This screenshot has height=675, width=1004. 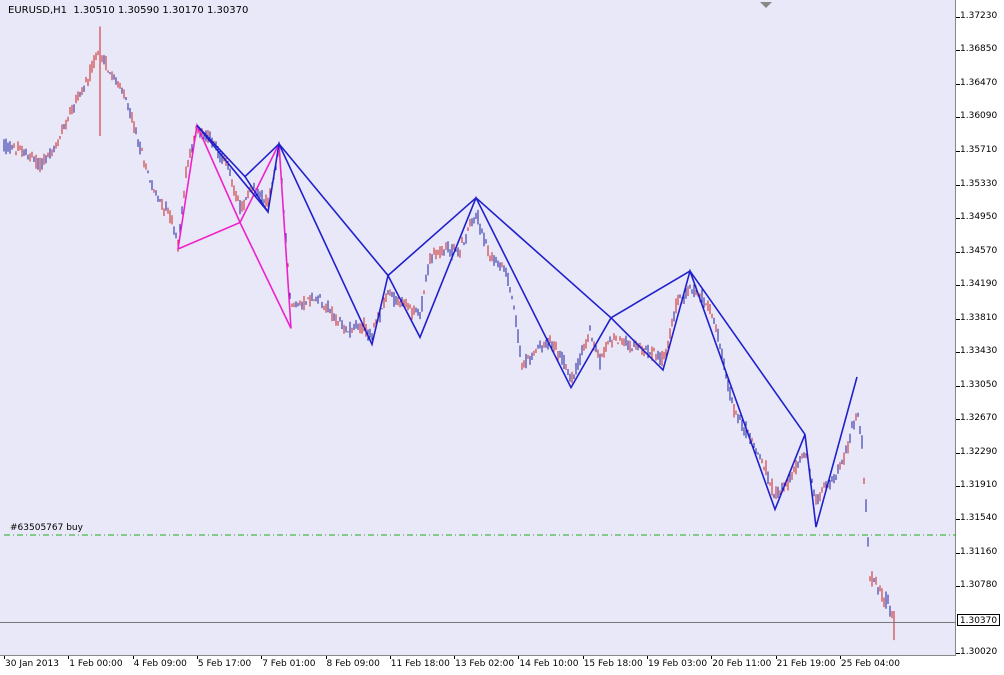 What do you see at coordinates (979, 351) in the screenshot?
I see `price-tick-label: 1.33430` at bounding box center [979, 351].